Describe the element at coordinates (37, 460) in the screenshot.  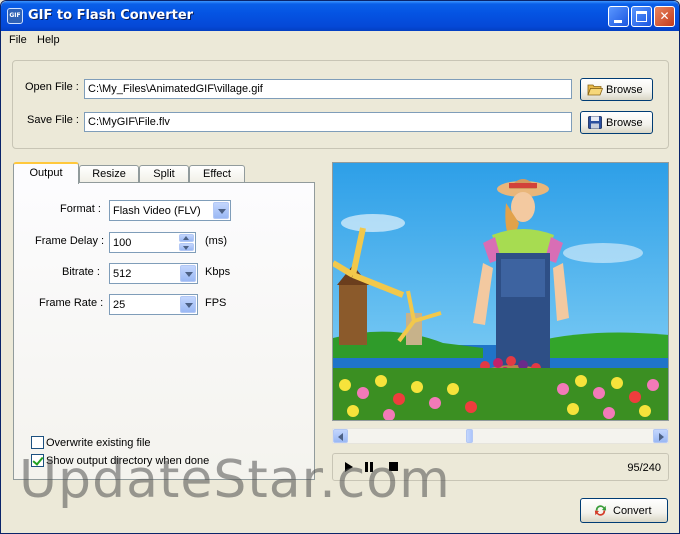
I see `show-output-dir-checkbox` at that location.